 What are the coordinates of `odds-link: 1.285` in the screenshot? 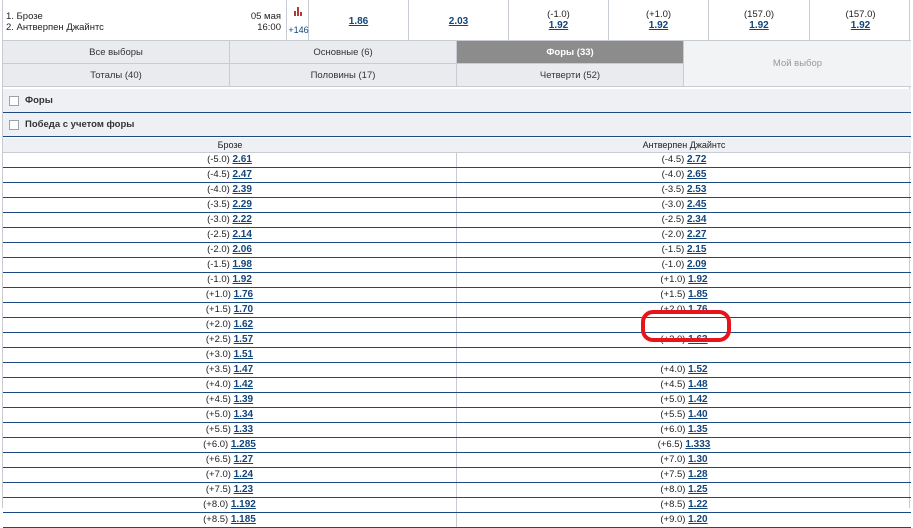 It's located at (243, 444).